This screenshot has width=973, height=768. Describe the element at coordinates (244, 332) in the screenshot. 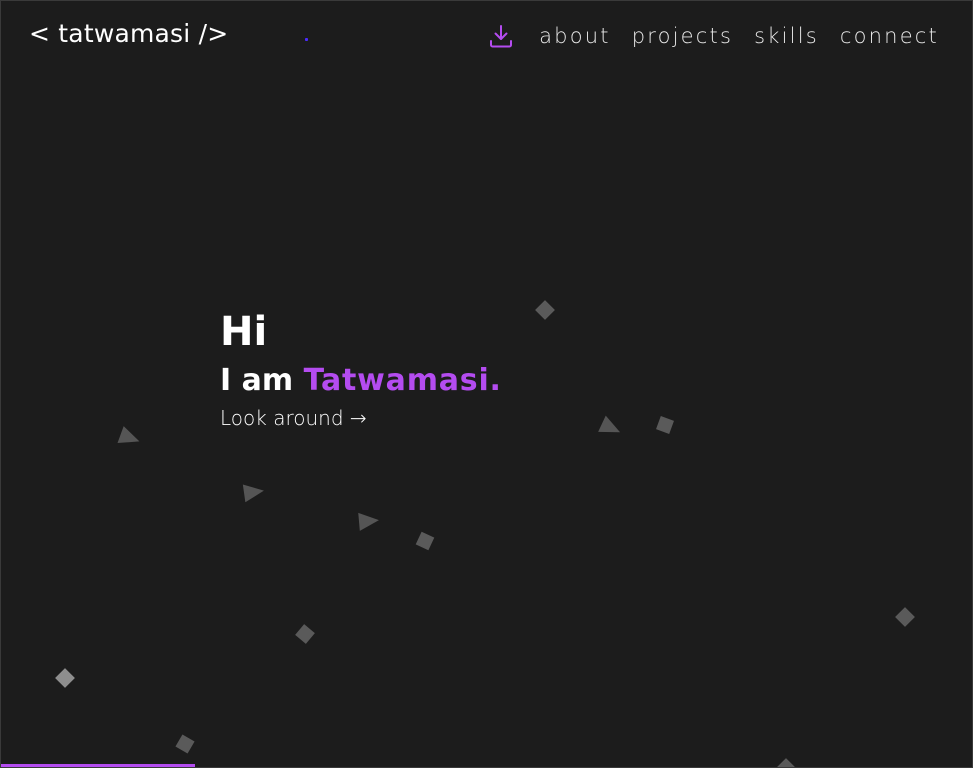

I see `hero-greeting: Hi` at that location.